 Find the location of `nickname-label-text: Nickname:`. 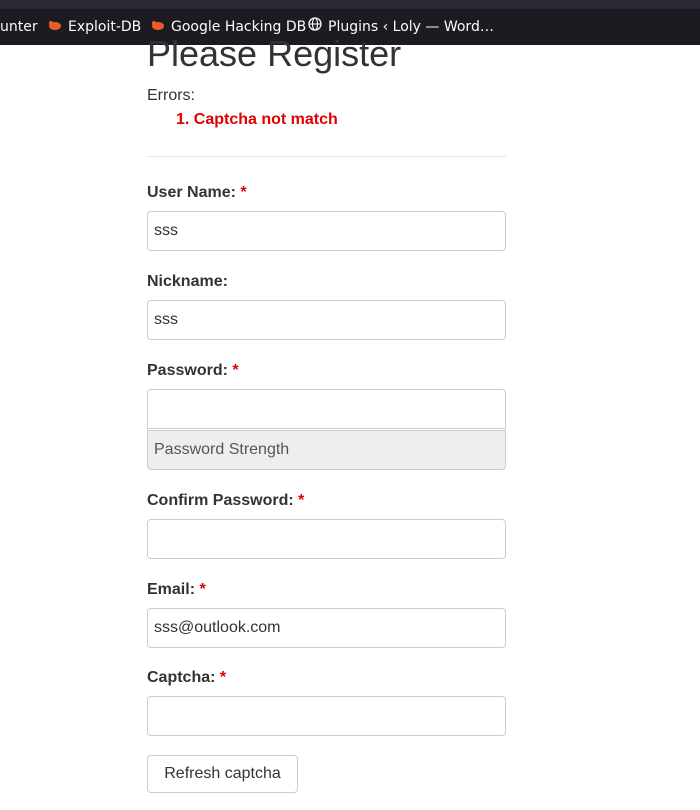

nickname-label-text: Nickname: is located at coordinates (187, 281).